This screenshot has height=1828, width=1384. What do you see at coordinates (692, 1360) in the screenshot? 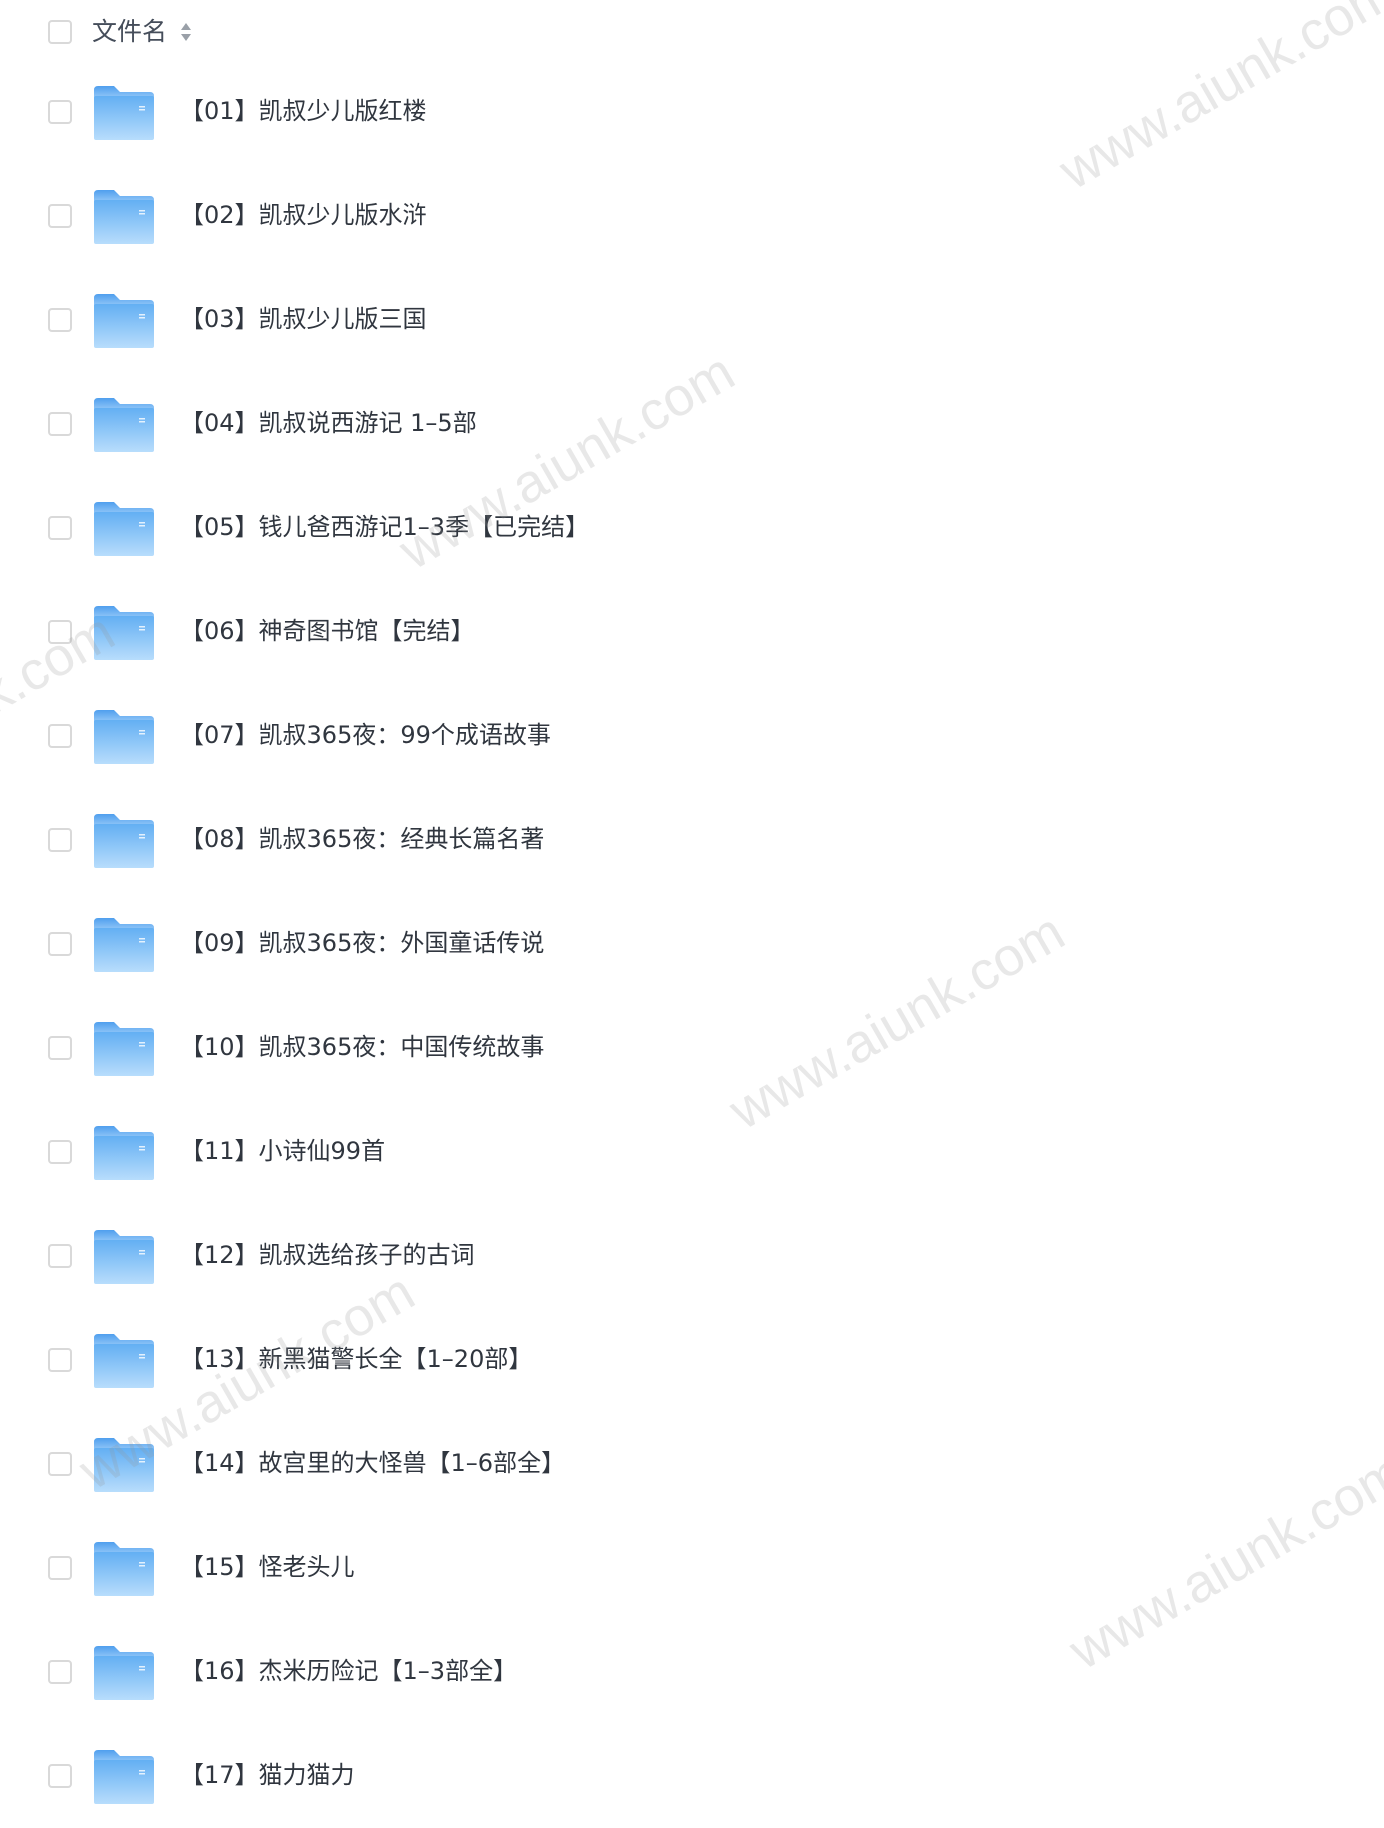
I see `folder-row: 【13】新黑猫警长全【1–20部】` at bounding box center [692, 1360].